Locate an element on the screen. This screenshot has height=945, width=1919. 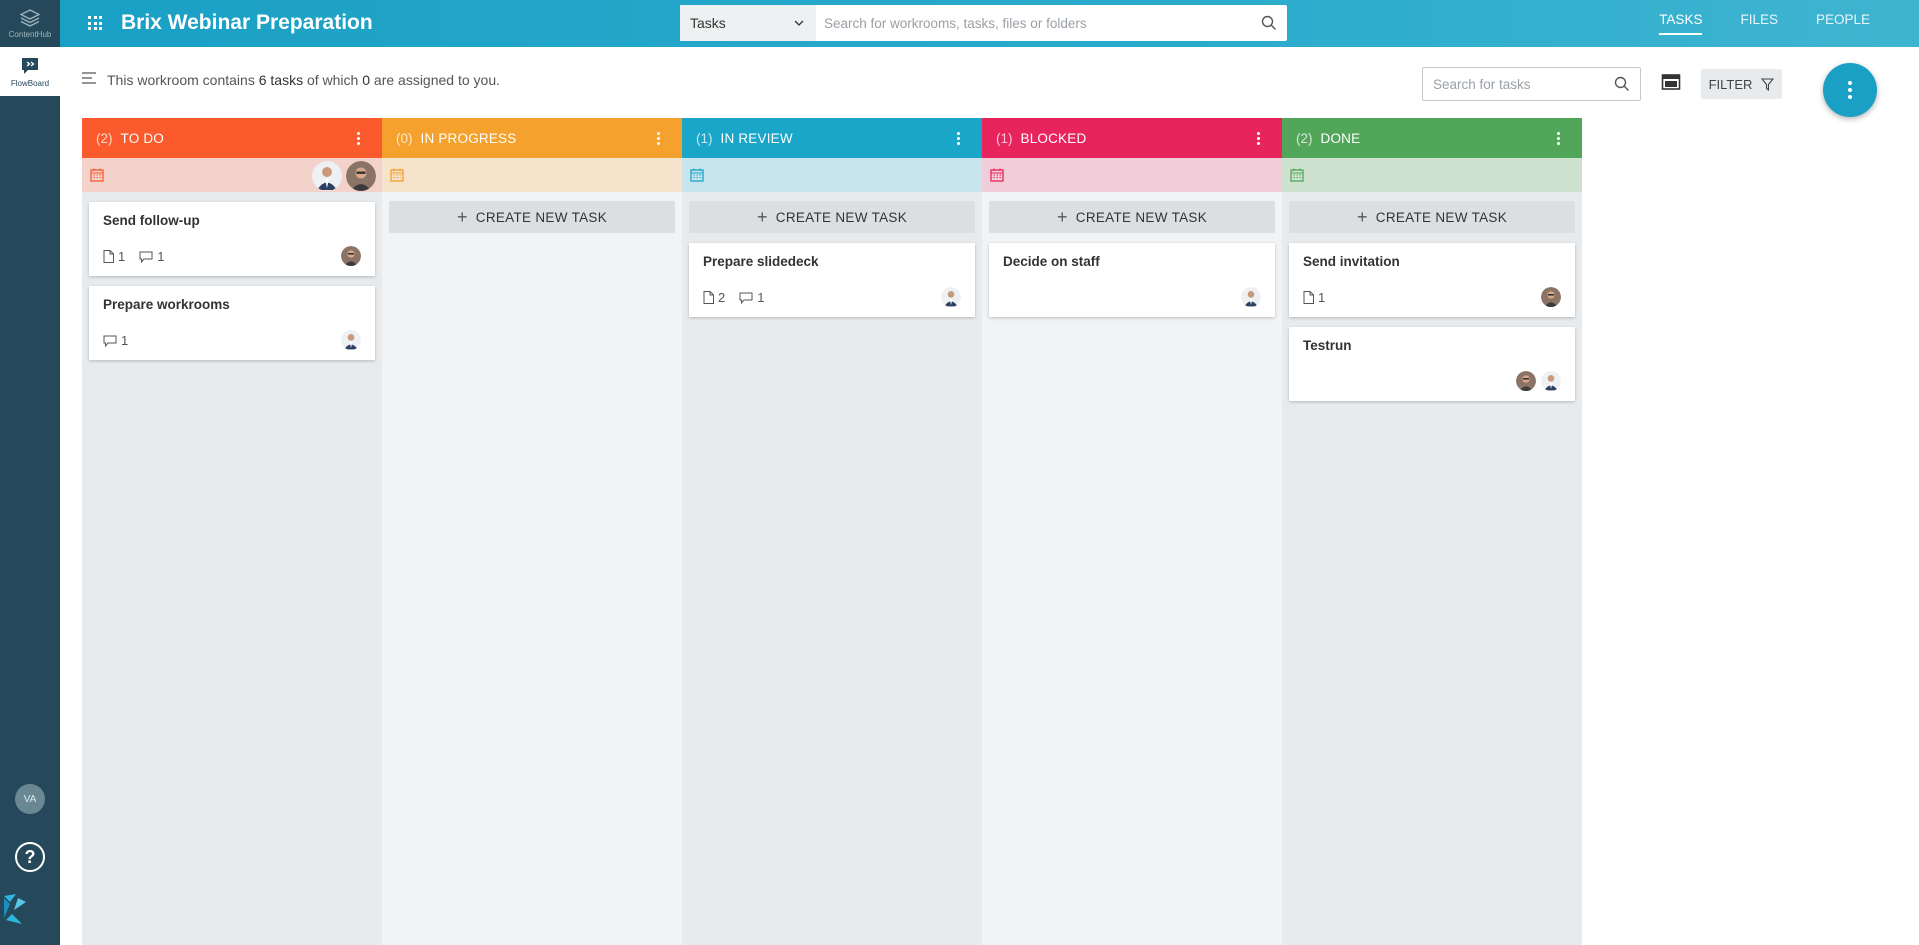
column-header: (1) IN REVIEW is located at coordinates (832, 138).